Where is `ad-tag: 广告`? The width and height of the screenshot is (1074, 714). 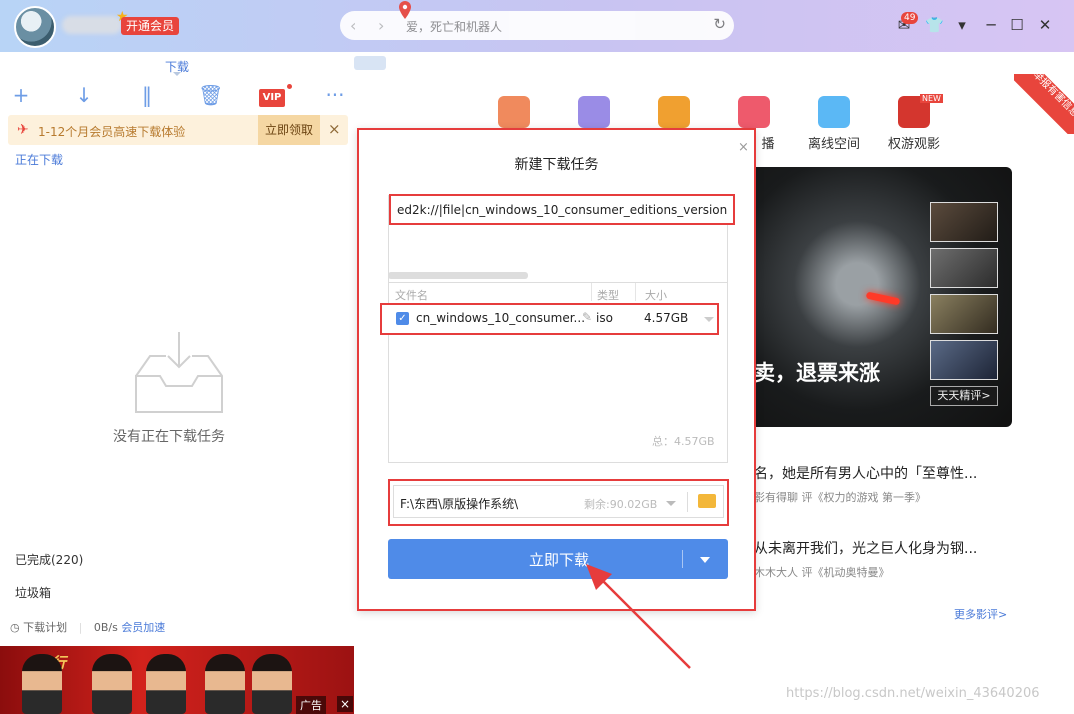
ad-tag: 广告 is located at coordinates (311, 705).